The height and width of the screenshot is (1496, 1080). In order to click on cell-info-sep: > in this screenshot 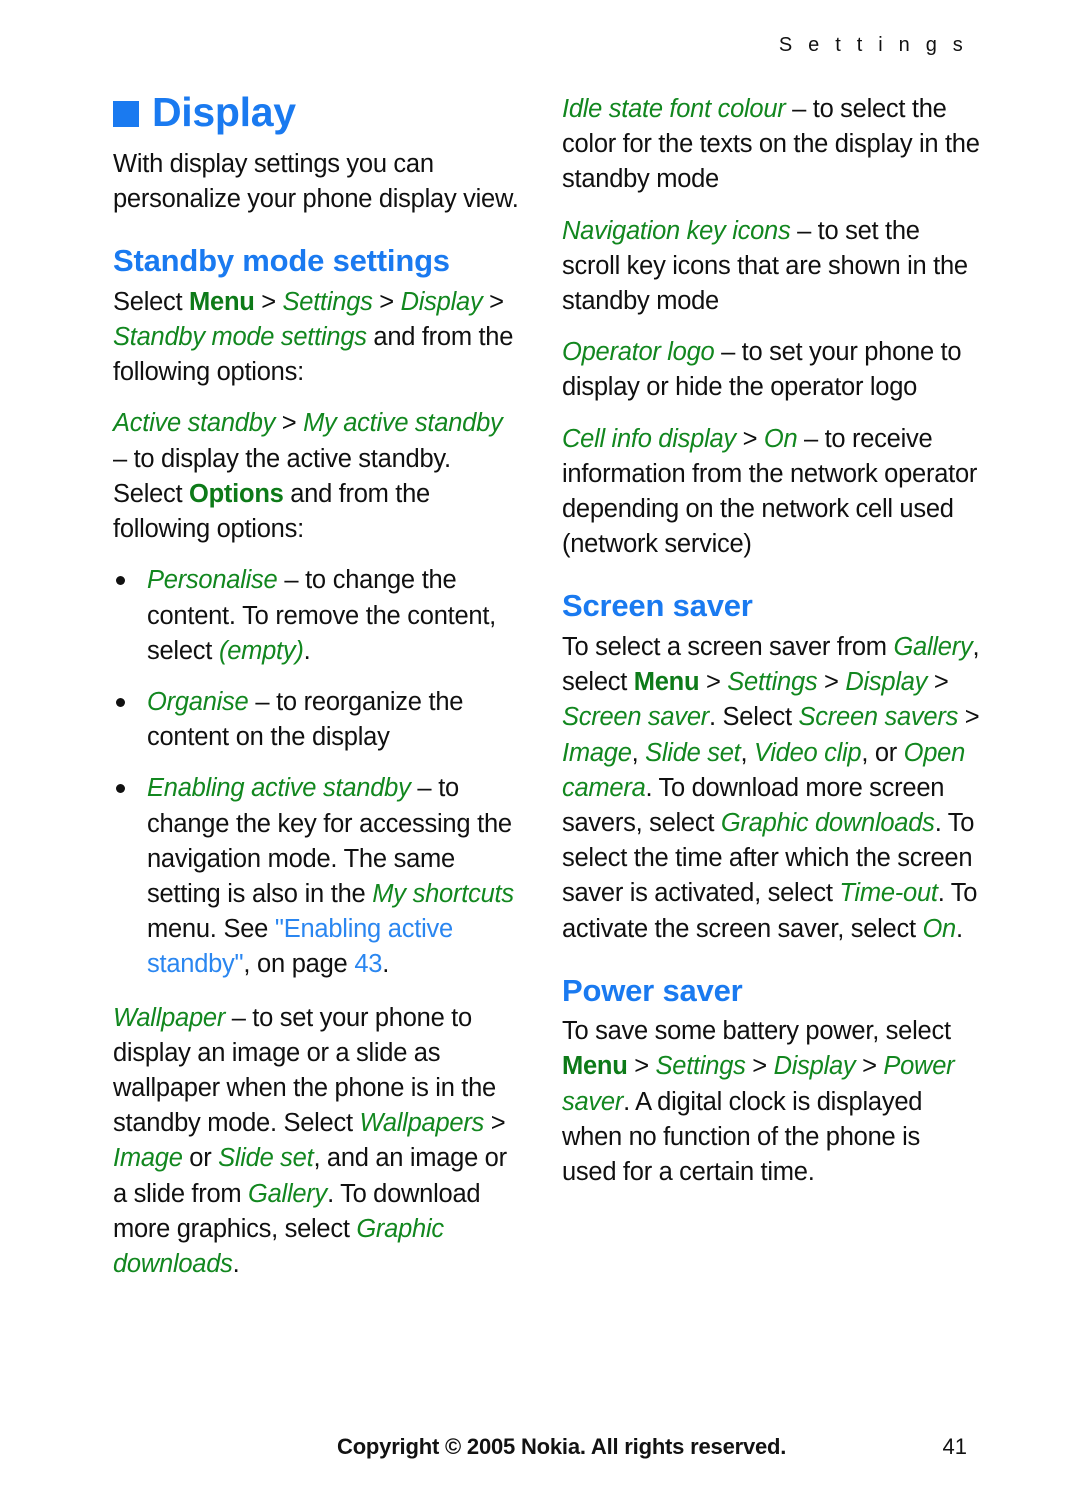, I will do `click(749, 438)`.